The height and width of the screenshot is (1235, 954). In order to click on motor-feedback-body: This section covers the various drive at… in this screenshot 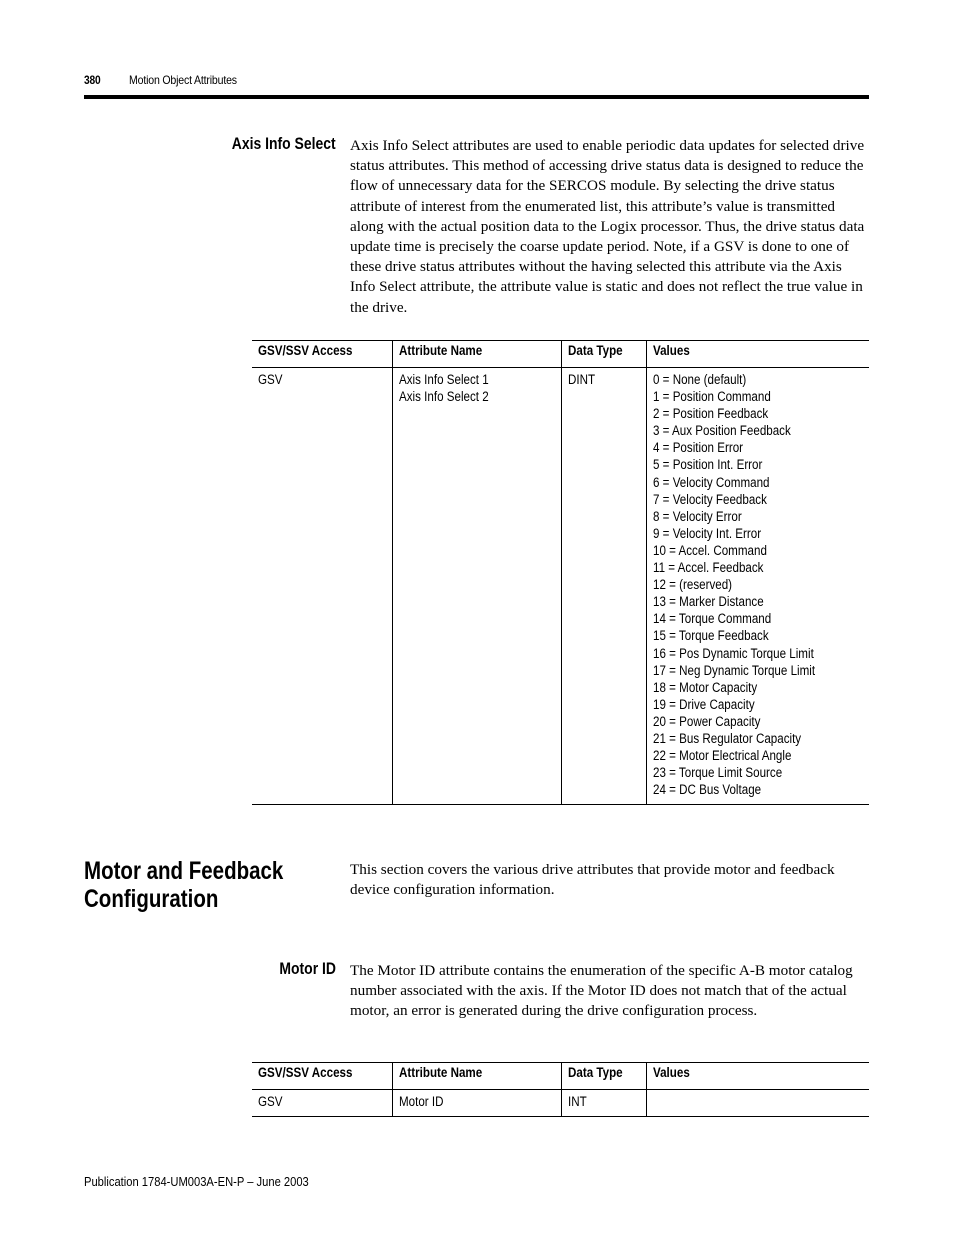, I will do `click(592, 880)`.